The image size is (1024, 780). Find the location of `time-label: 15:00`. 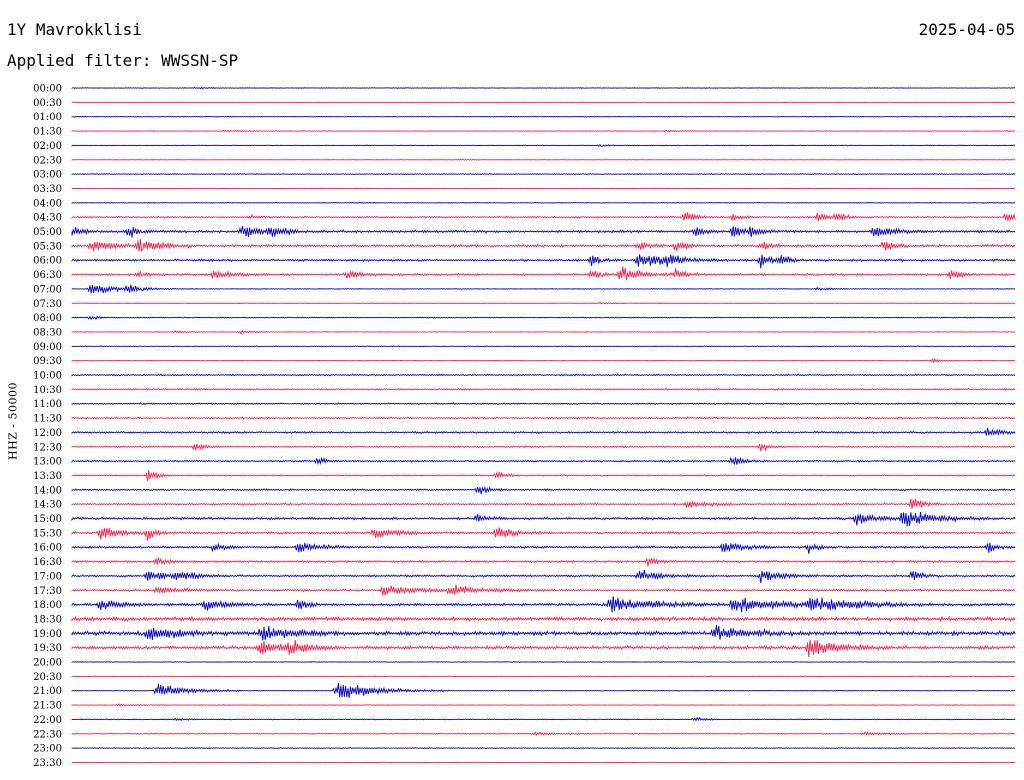

time-label: 15:00 is located at coordinates (47, 519).